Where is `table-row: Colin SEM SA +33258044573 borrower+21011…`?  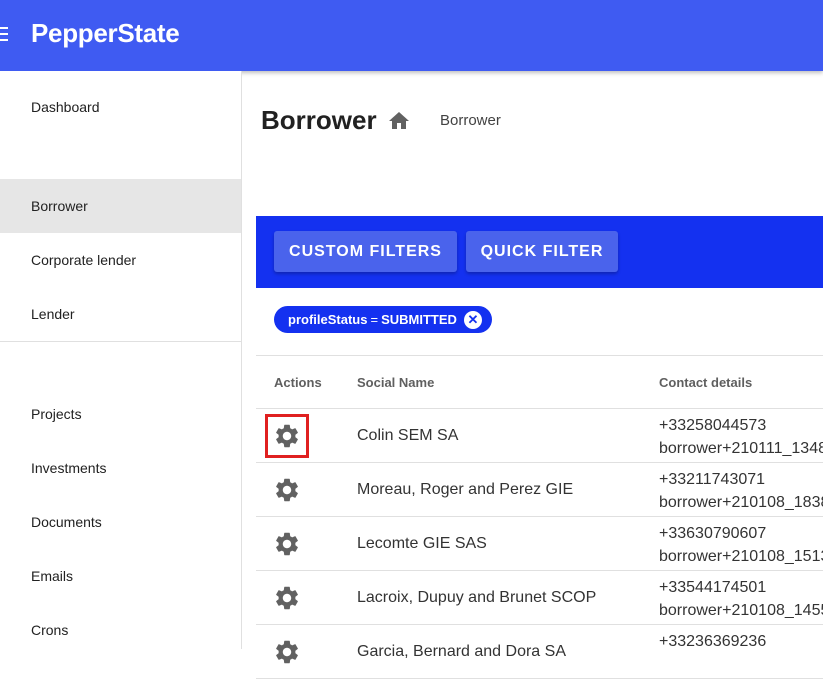
table-row: Colin SEM SA +33258044573 borrower+21011… is located at coordinates (539, 436).